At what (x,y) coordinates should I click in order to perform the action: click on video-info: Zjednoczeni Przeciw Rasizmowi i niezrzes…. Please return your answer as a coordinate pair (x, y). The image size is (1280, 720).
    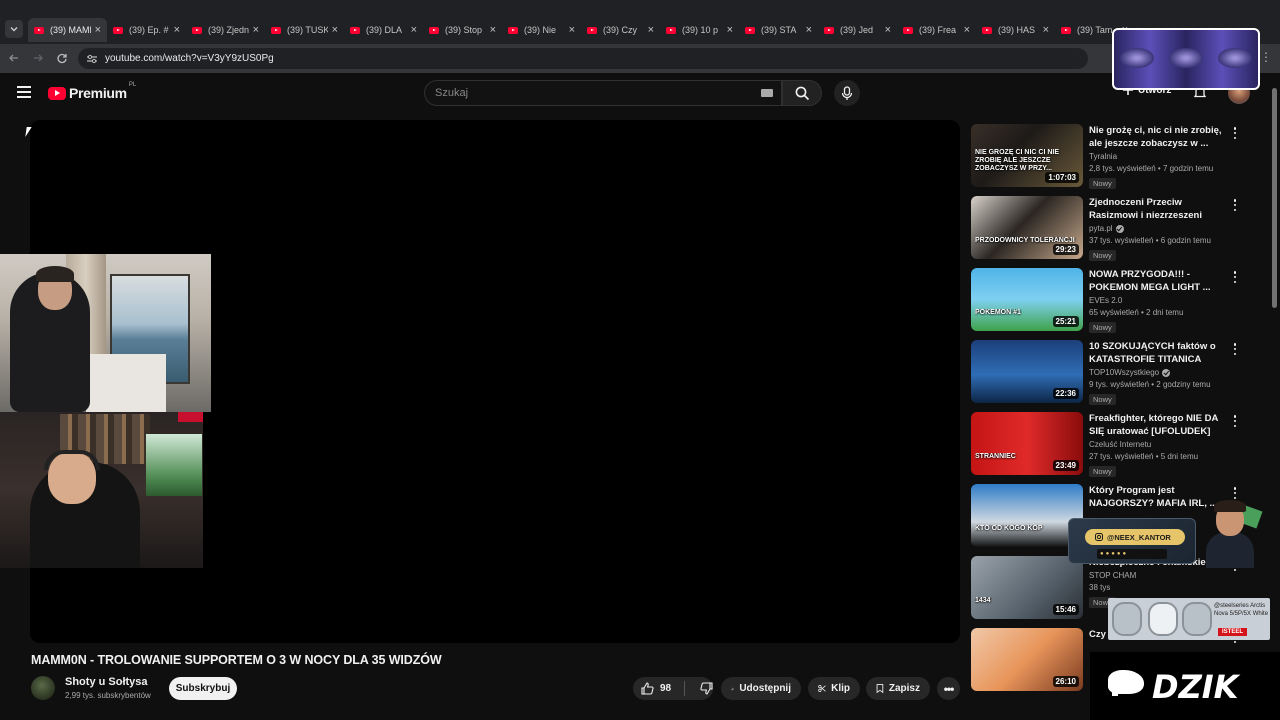
    Looking at the image, I should click on (1159, 229).